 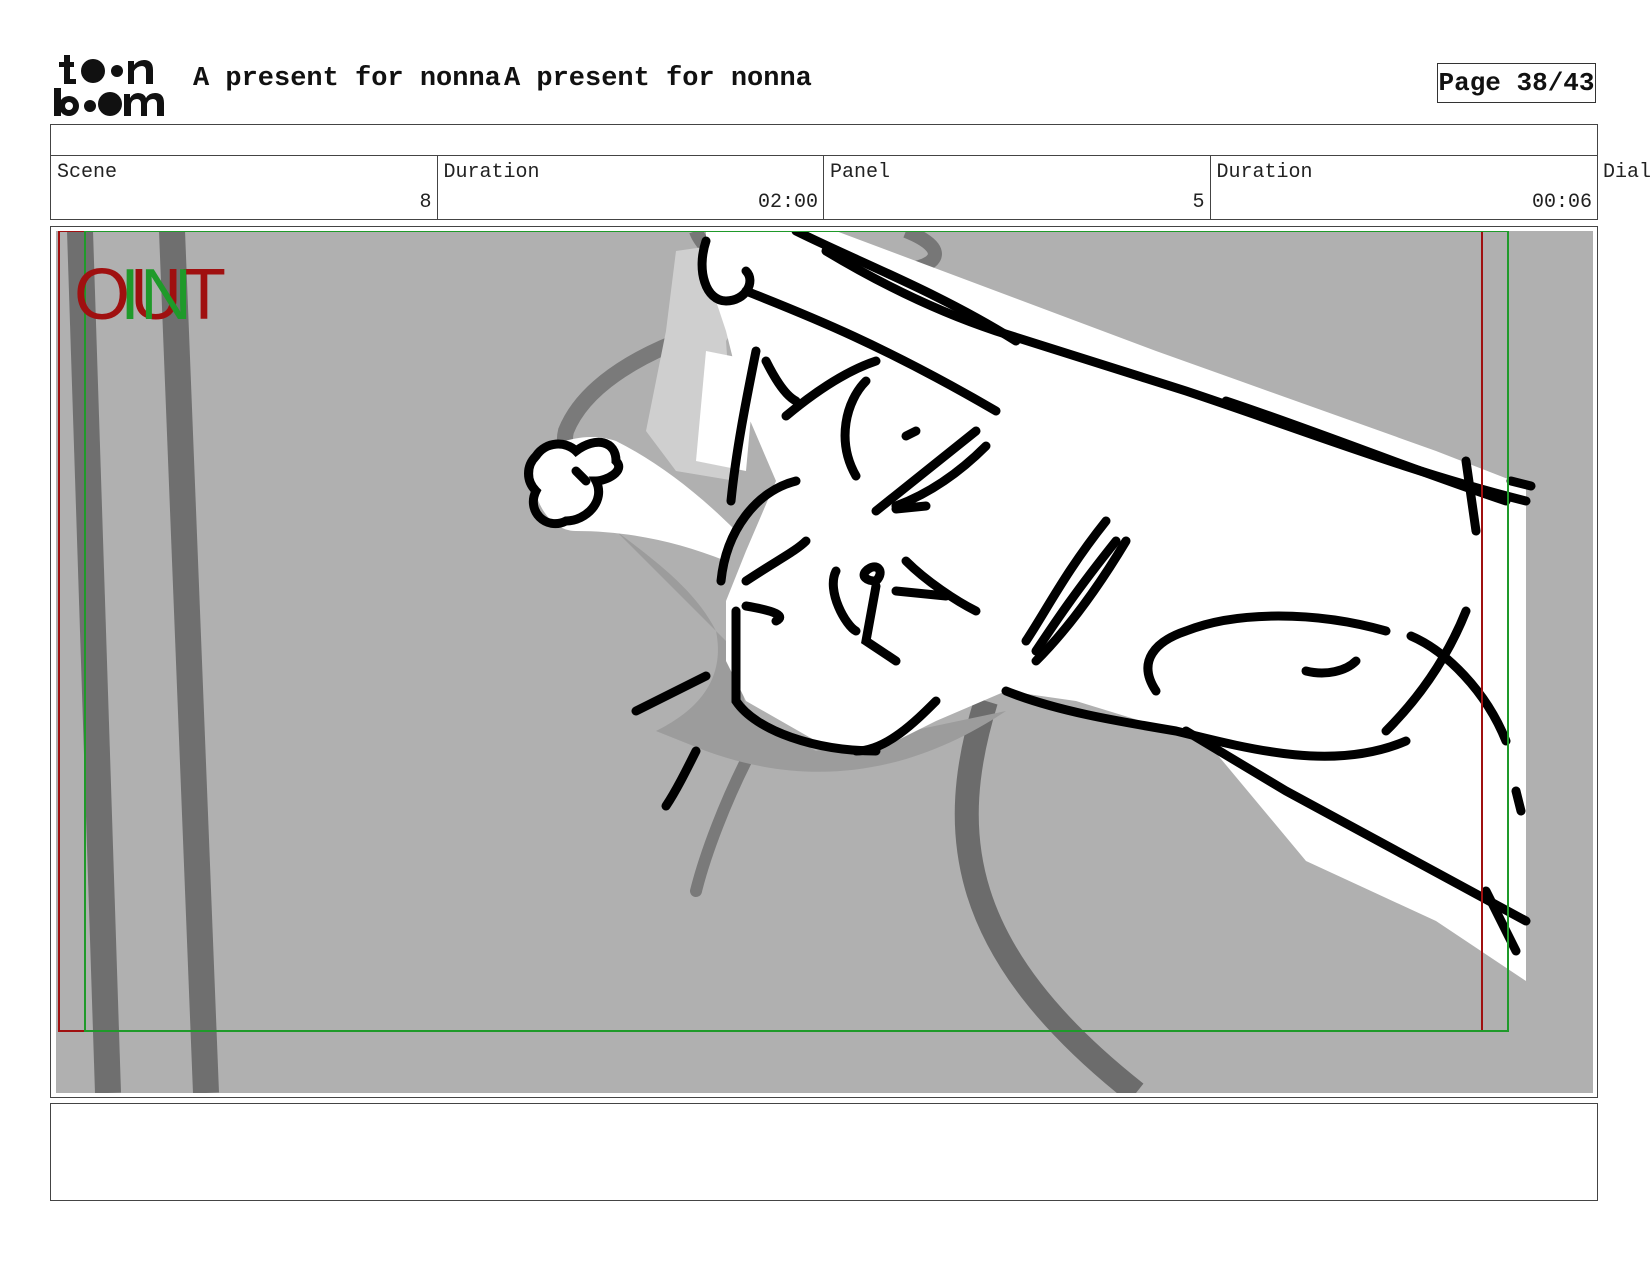 I want to click on toonboom-logo, so click(x=109, y=85).